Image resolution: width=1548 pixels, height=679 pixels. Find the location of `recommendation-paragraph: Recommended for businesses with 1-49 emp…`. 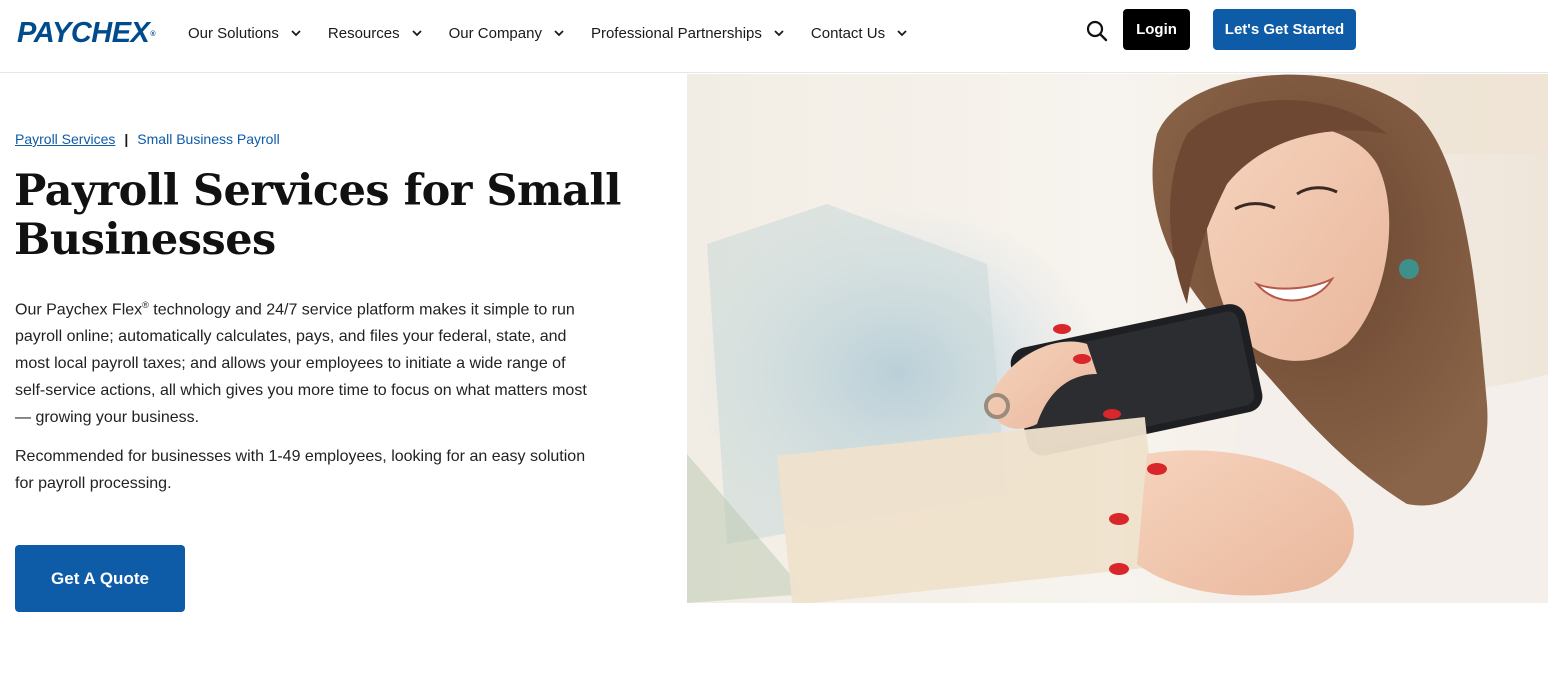

recommendation-paragraph: Recommended for businesses with 1-49 emp… is located at coordinates (300, 470).